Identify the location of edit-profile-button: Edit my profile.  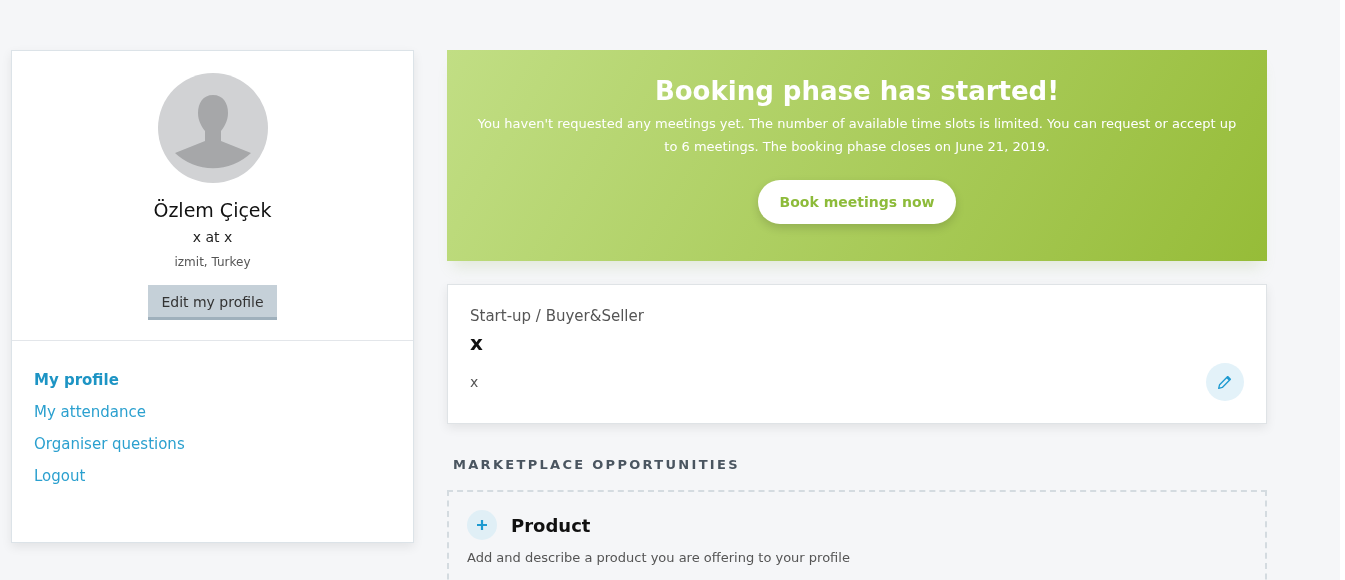
(212, 302).